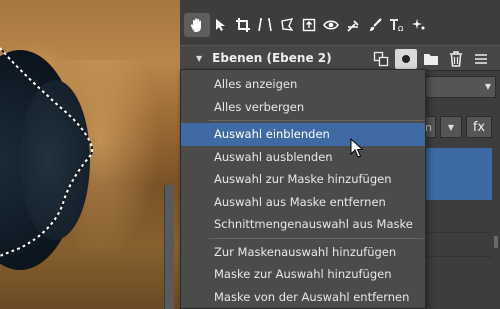 The height and width of the screenshot is (309, 500). What do you see at coordinates (397, 25) in the screenshot?
I see `text-icon: Ω` at bounding box center [397, 25].